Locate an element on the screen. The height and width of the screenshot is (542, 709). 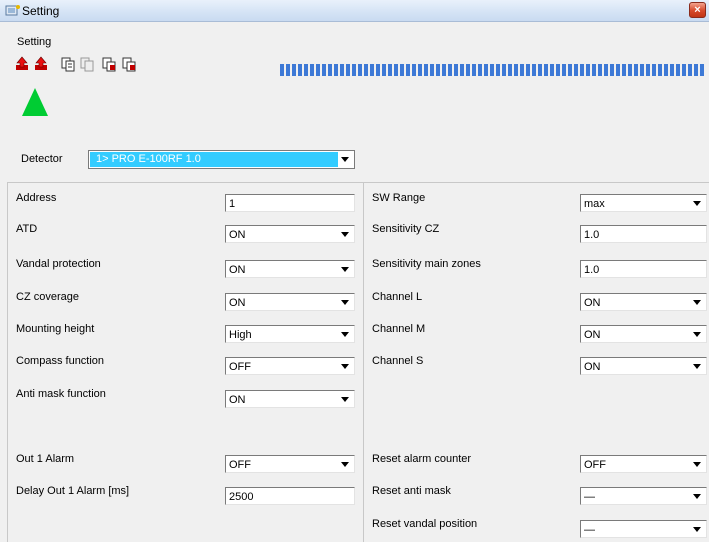
right-param-label: Sensitivity main zones is located at coordinates (426, 264).